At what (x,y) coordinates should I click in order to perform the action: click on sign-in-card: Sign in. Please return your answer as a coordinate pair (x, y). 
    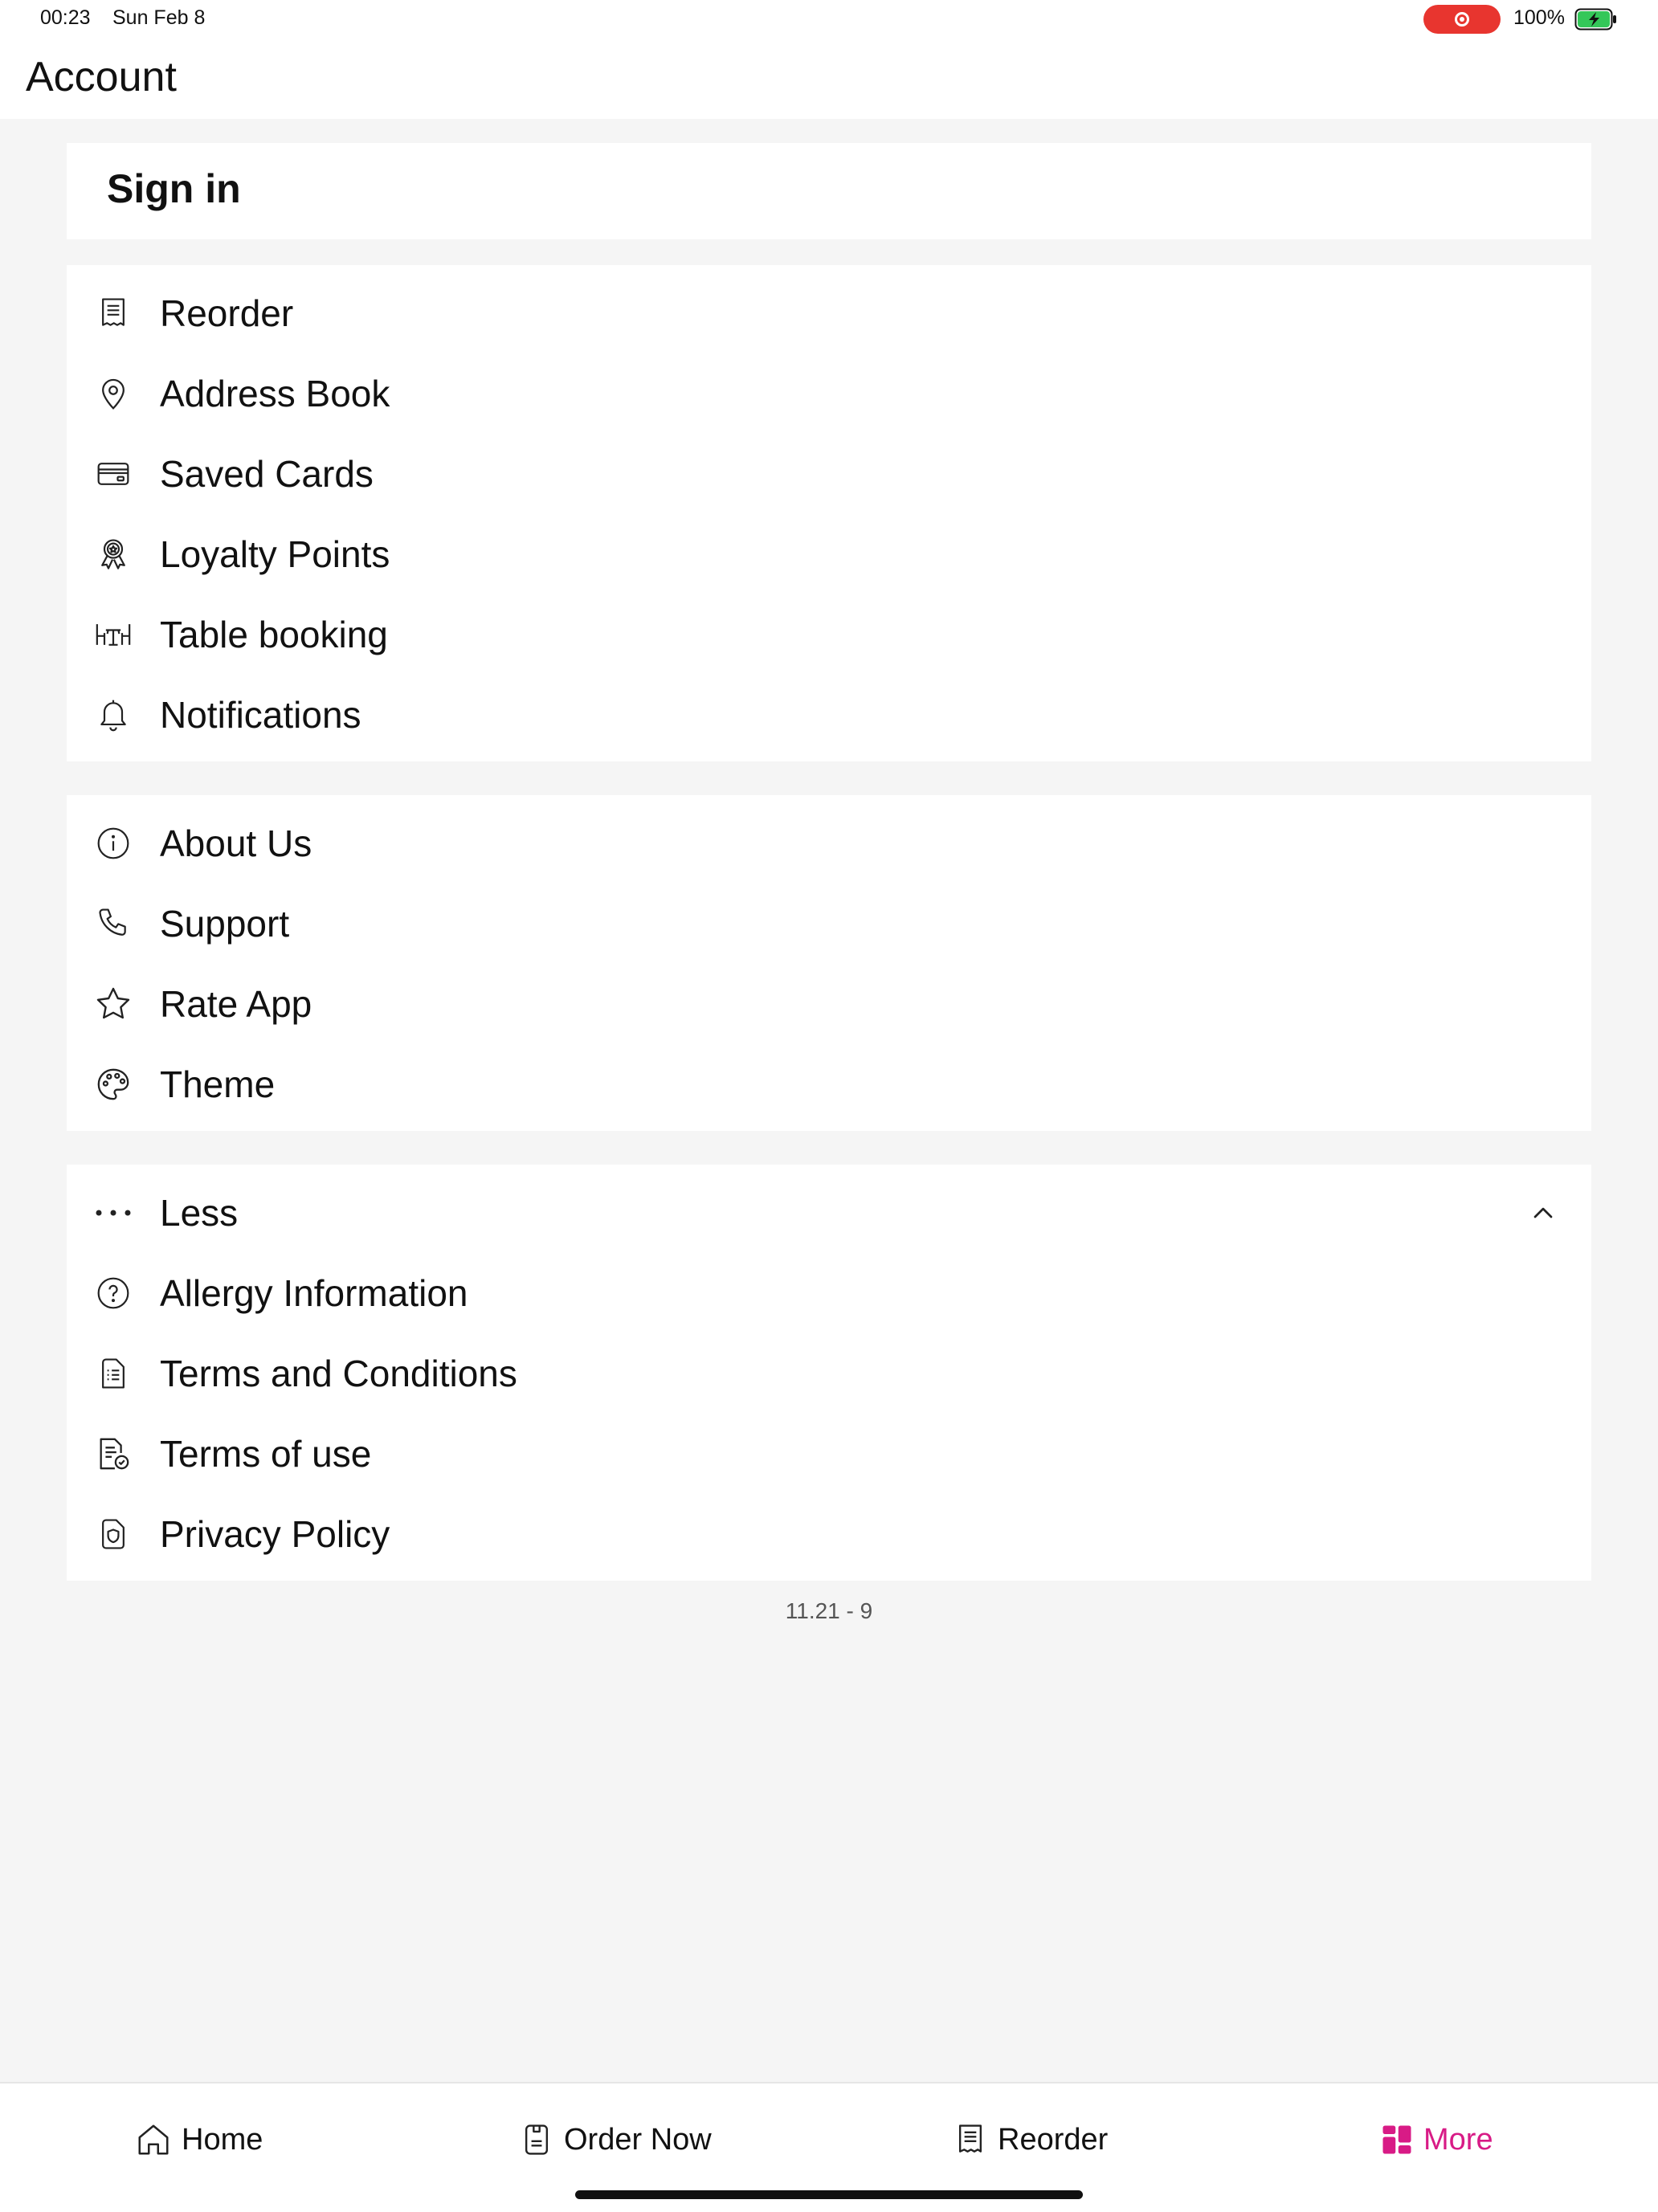
    Looking at the image, I should click on (829, 191).